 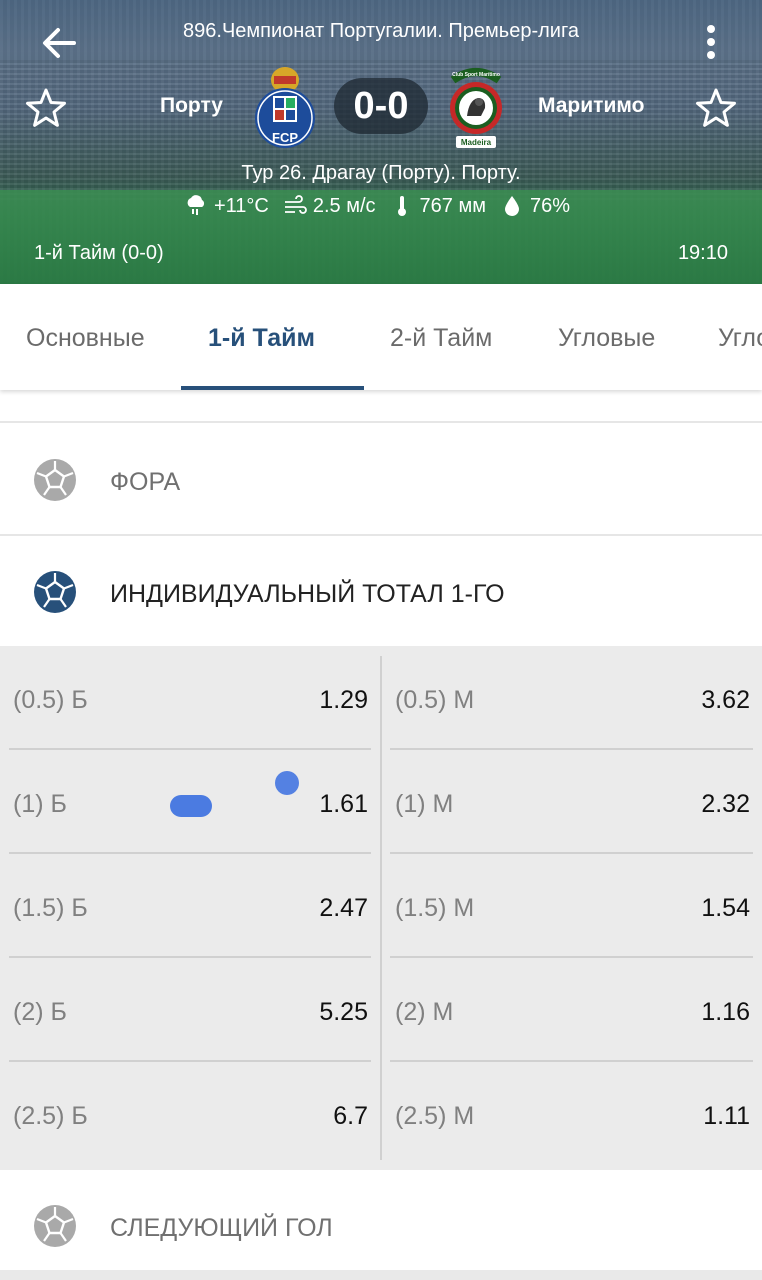 I want to click on weather-bar: +11°C 2.5 м/с 767 мм 76%, so click(x=381, y=206).